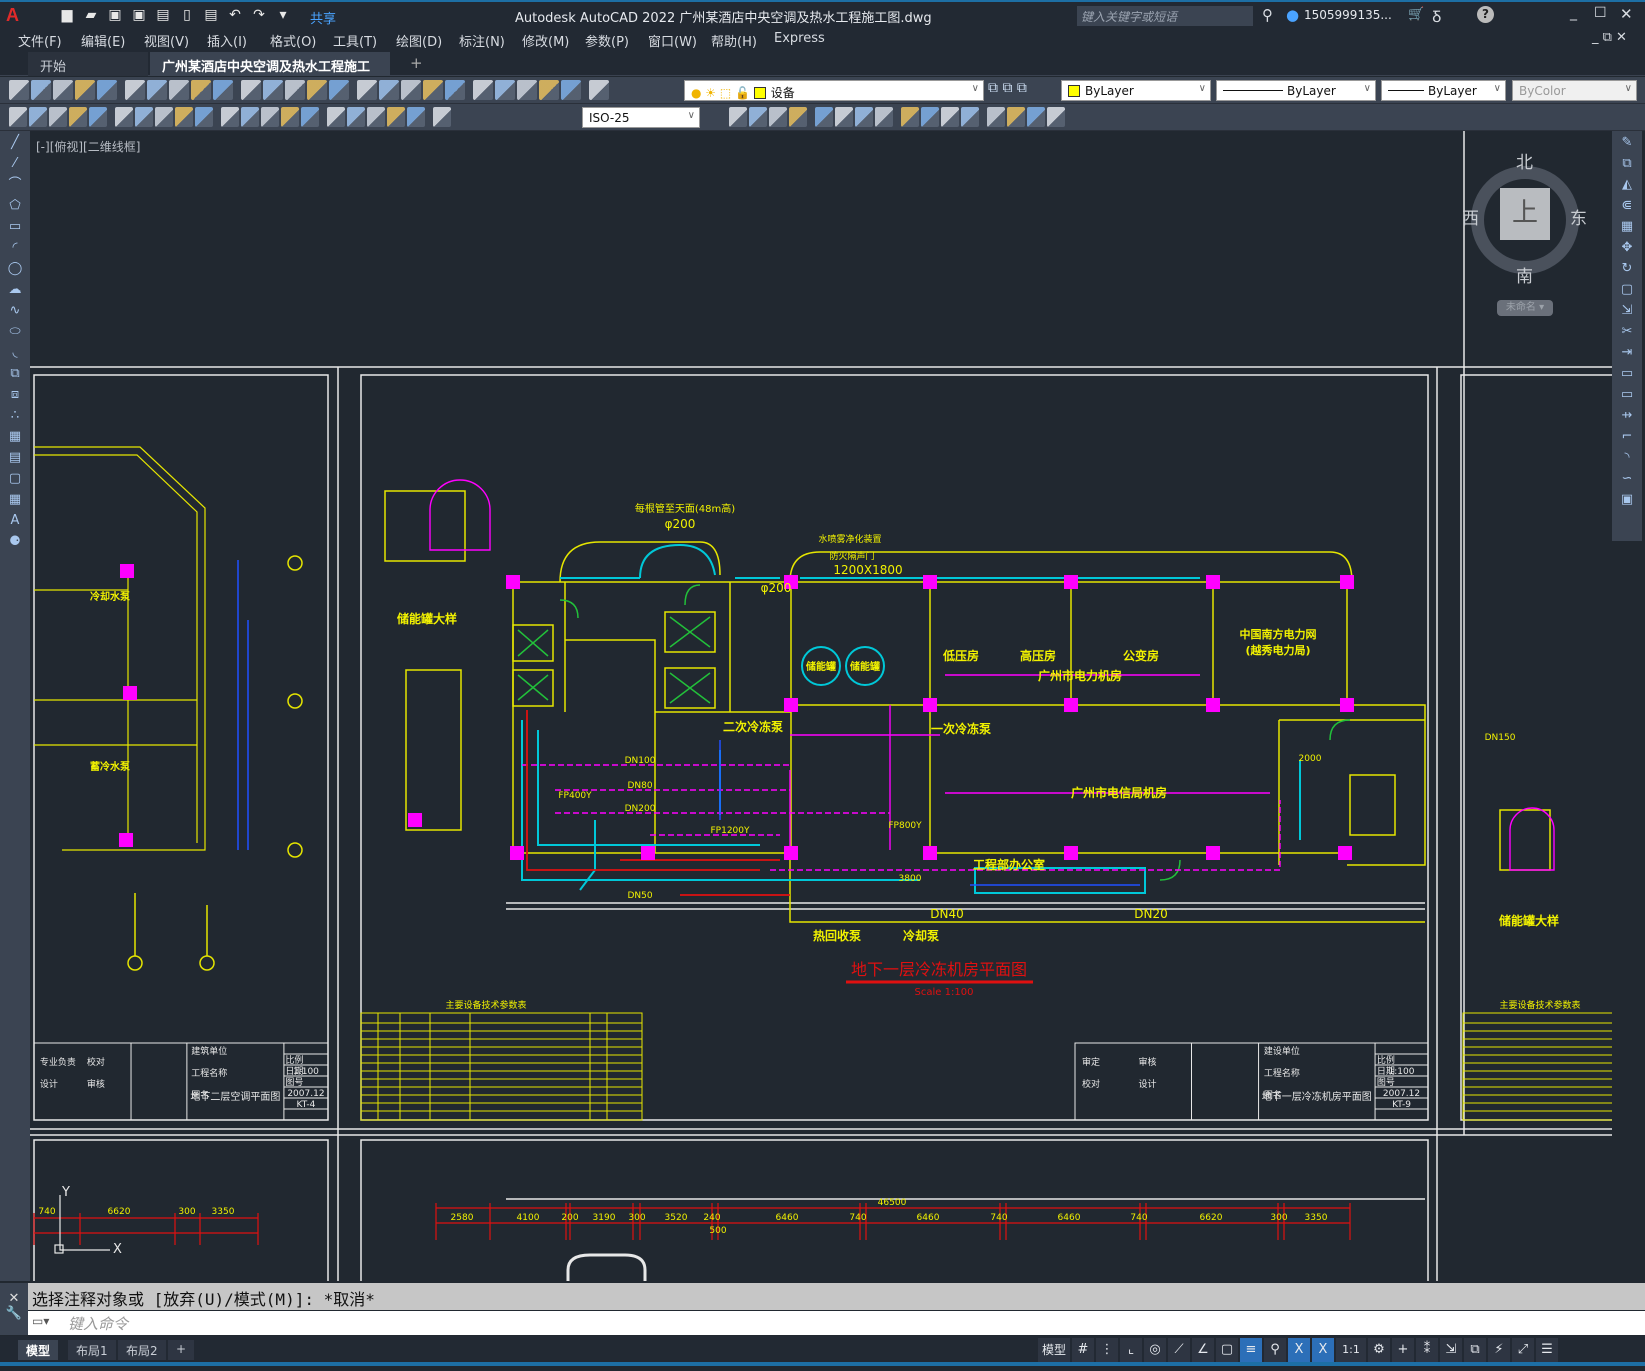 The image size is (1645, 1371). Describe the element at coordinates (1627, 500) in the screenshot. I see `explode-icon: ▣` at that location.